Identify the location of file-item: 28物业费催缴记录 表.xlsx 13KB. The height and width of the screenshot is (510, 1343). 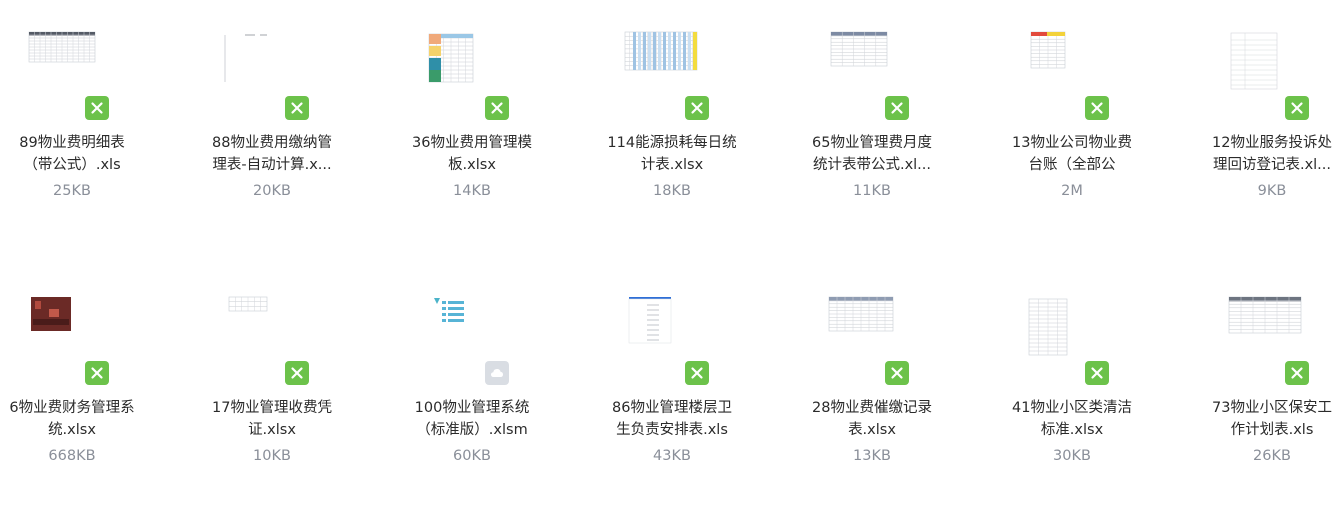
(872, 375).